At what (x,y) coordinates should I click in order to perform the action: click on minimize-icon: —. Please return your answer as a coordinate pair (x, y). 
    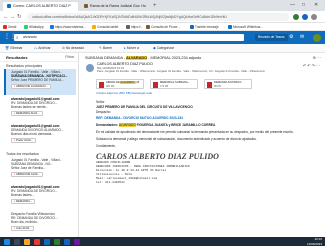
    Looking at the image, I should click on (292, 5).